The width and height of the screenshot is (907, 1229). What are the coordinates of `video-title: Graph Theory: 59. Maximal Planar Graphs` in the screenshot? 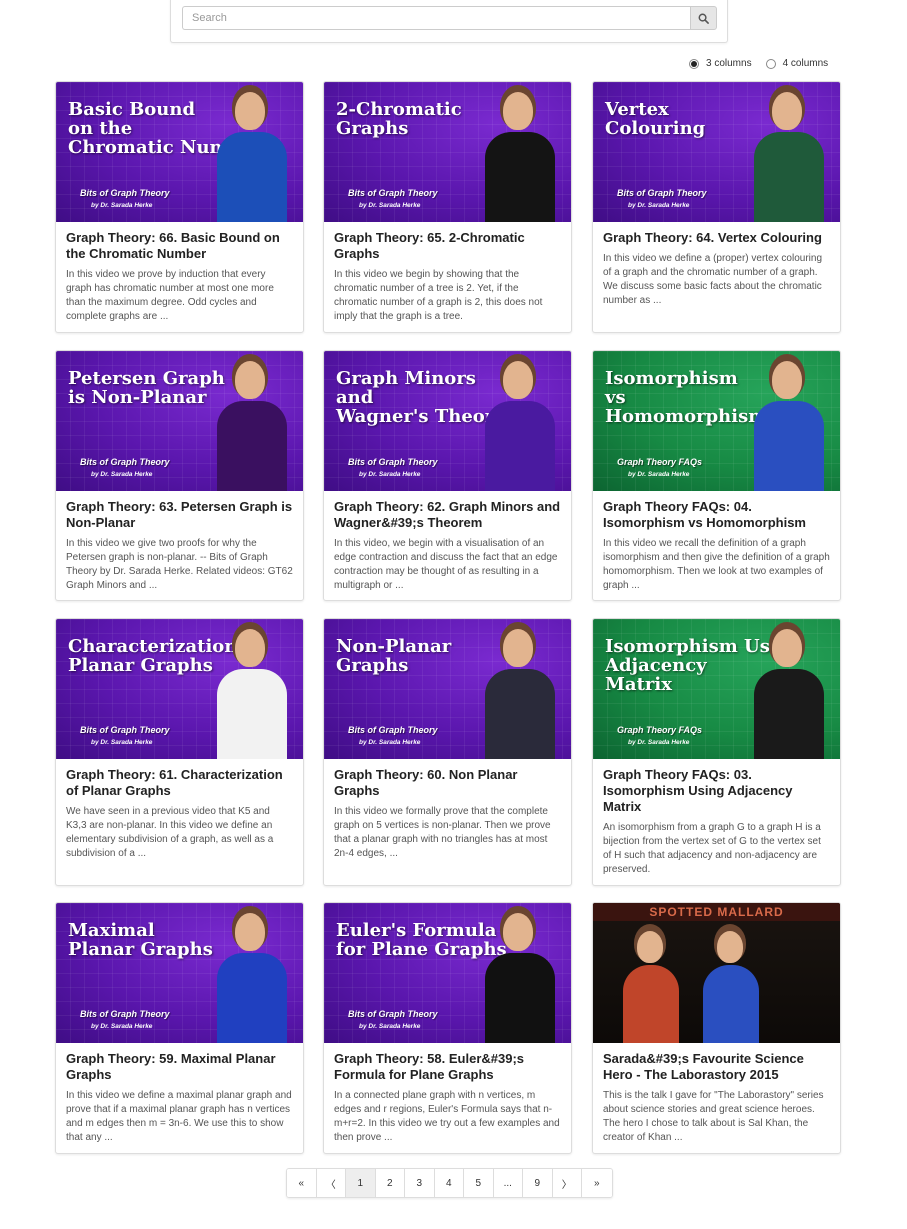 It's located at (179, 1067).